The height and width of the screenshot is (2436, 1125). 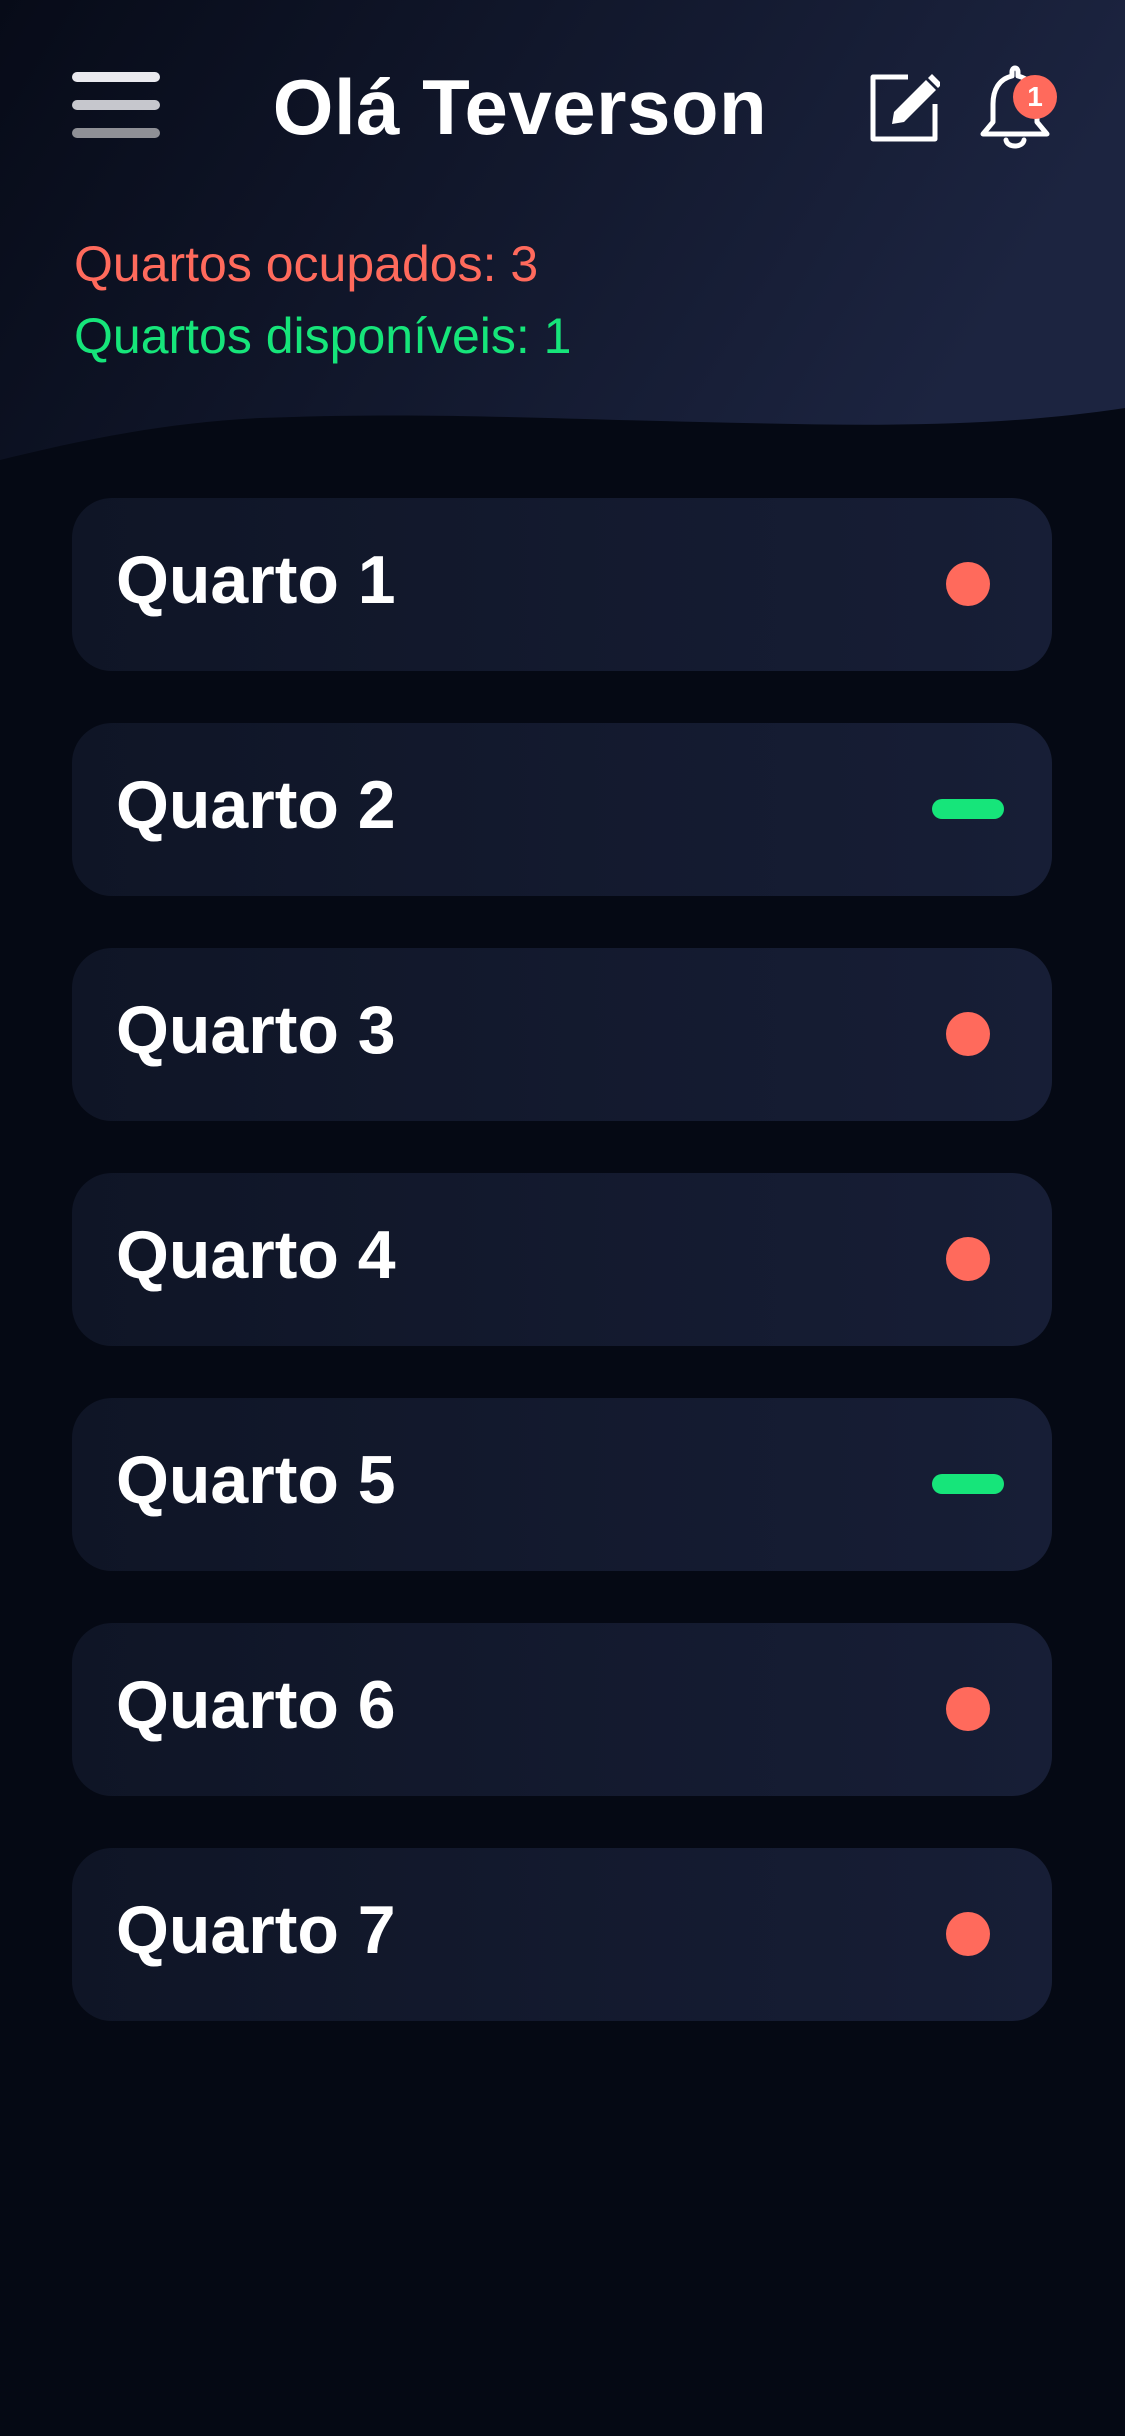 What do you see at coordinates (256, 1705) in the screenshot?
I see `room-name: Quarto 6` at bounding box center [256, 1705].